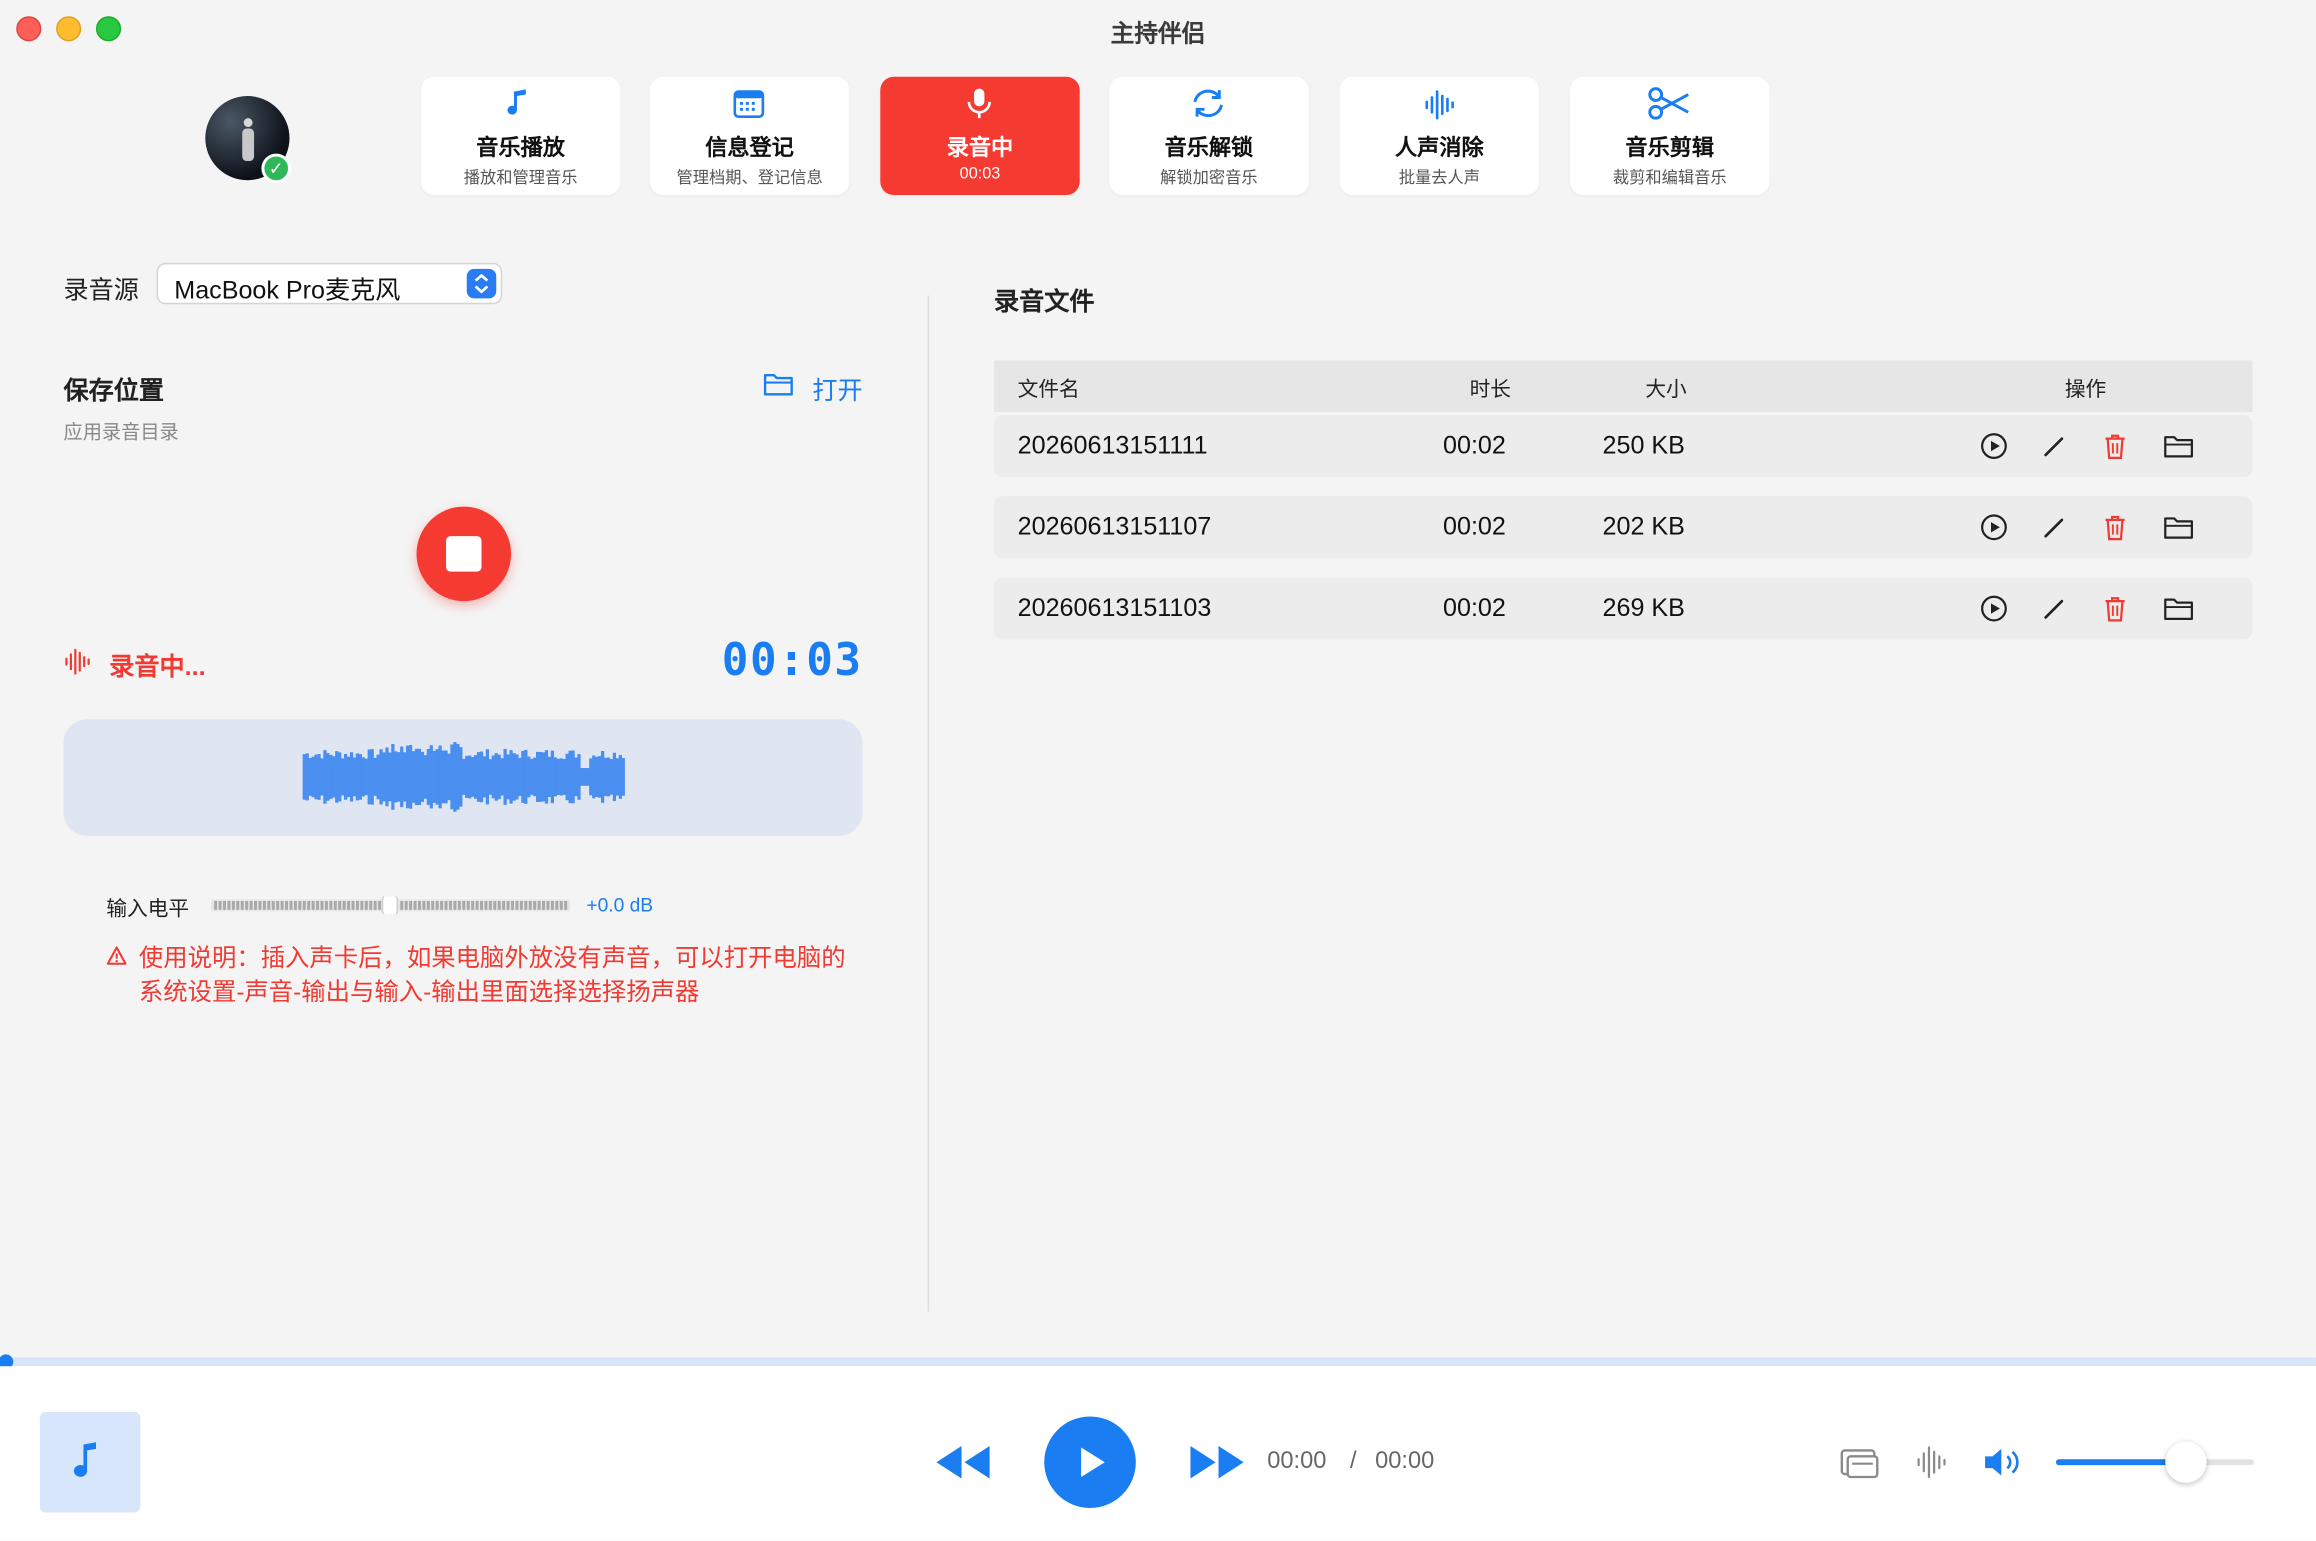 This screenshot has height=1541, width=2316. Describe the element at coordinates (1670, 148) in the screenshot. I see `nav-tile-label: 音乐剪辑` at that location.